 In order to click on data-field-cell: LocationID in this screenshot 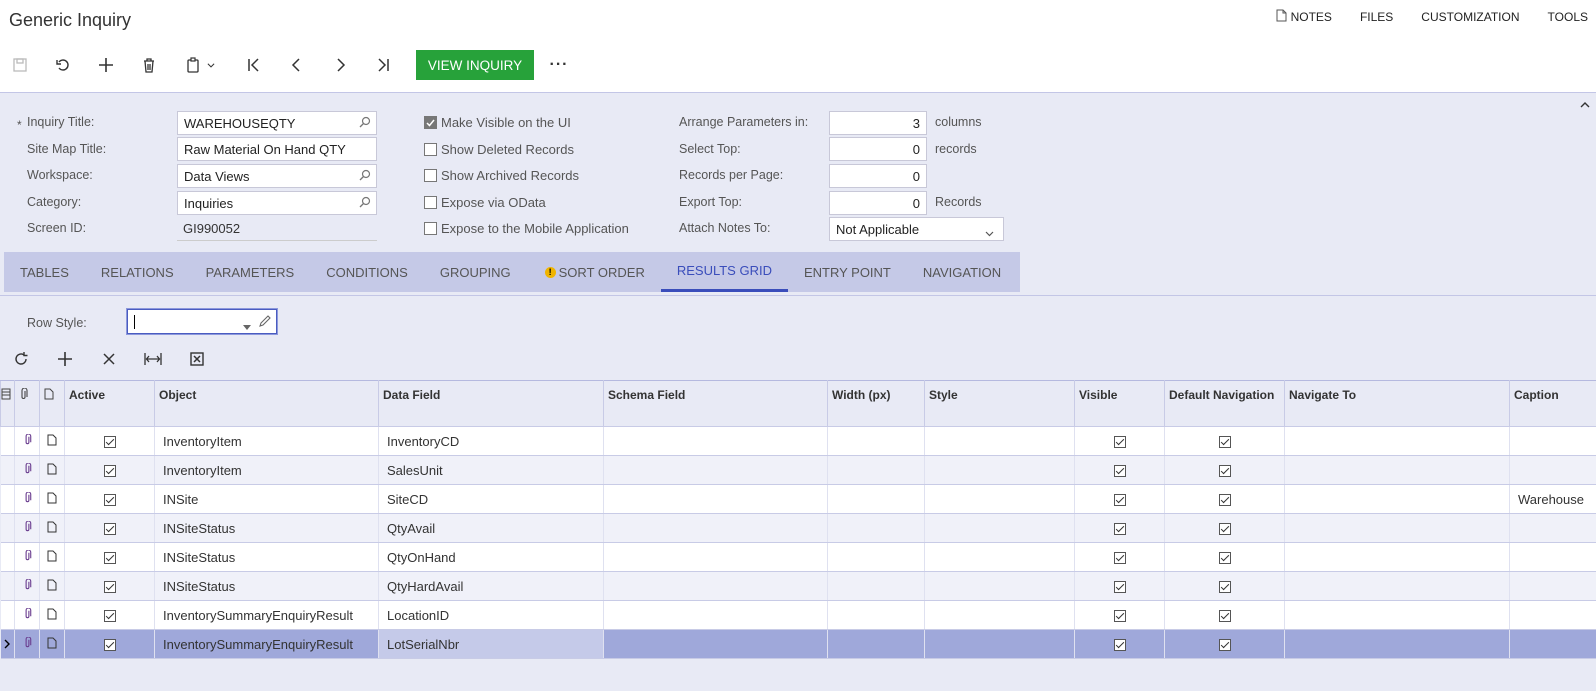, I will do `click(491, 615)`.